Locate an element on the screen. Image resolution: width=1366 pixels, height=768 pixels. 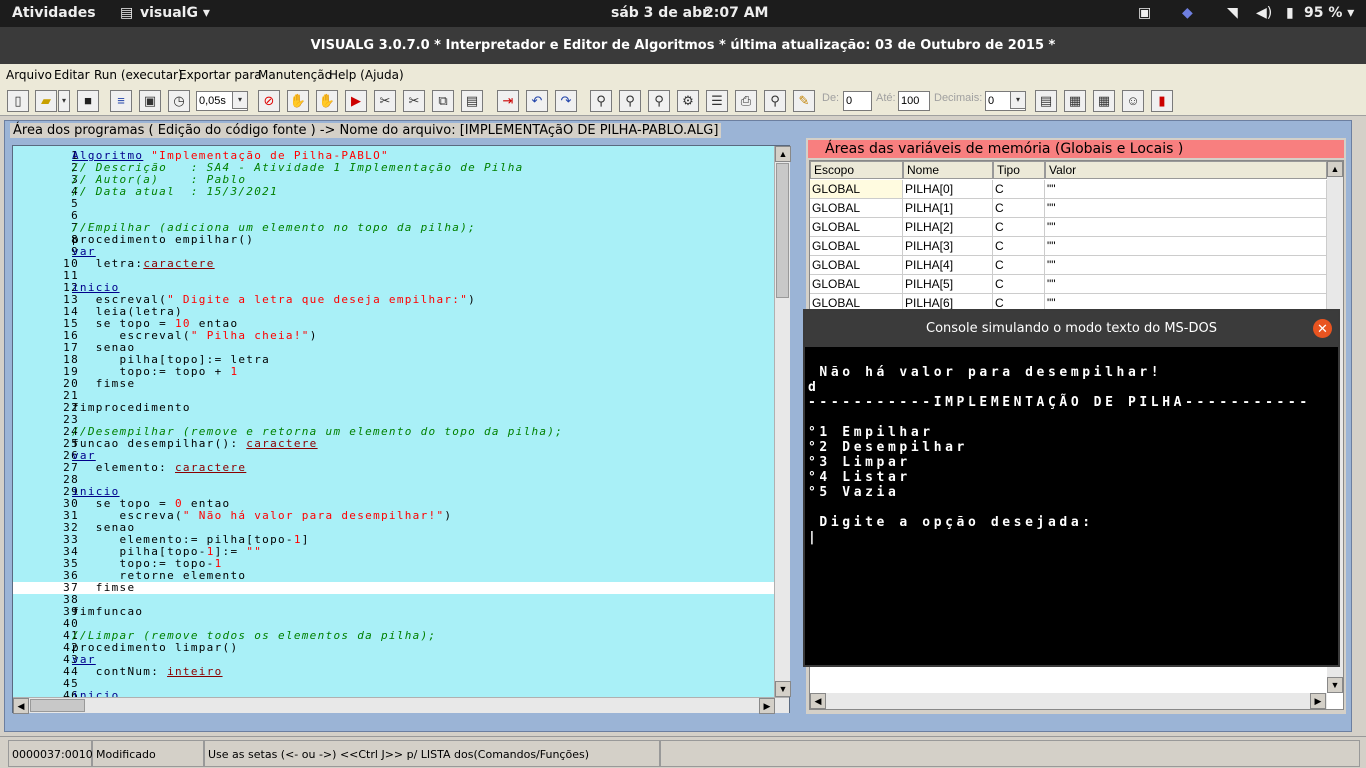
exit-icon: ▮ is located at coordinates (1162, 101).